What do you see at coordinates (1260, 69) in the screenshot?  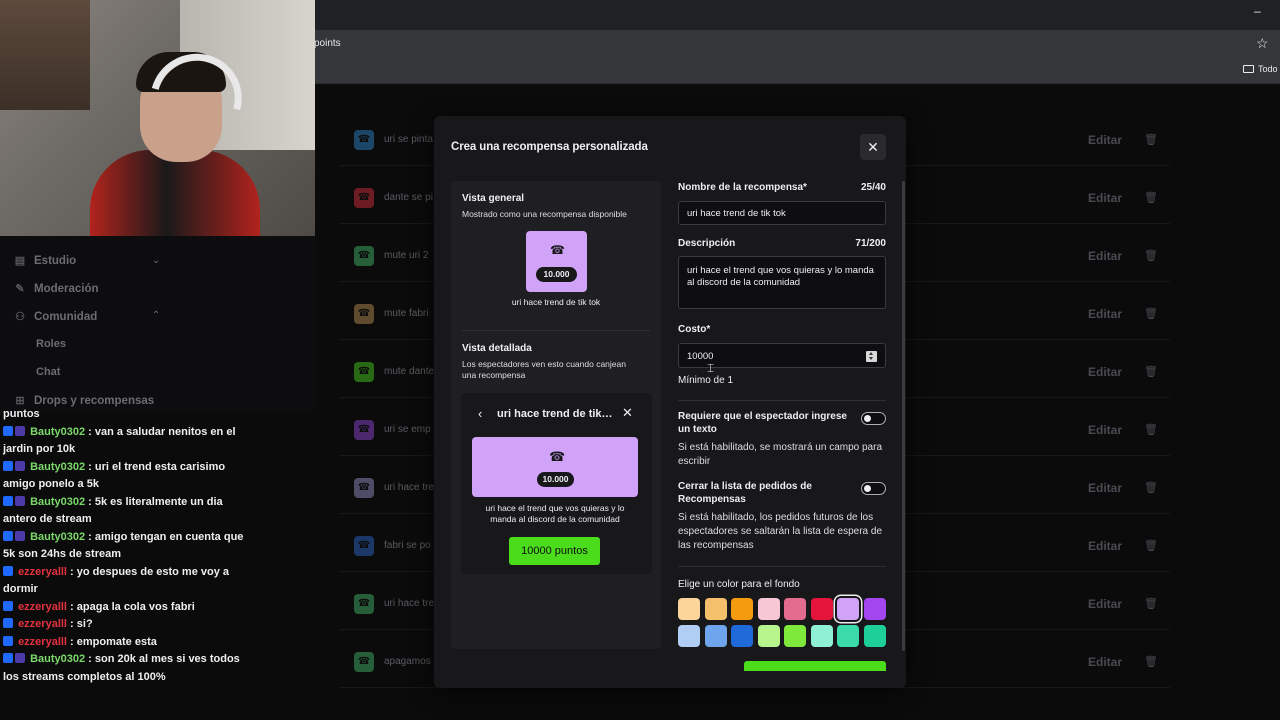 I see `bookmark-folder: Todo` at bounding box center [1260, 69].